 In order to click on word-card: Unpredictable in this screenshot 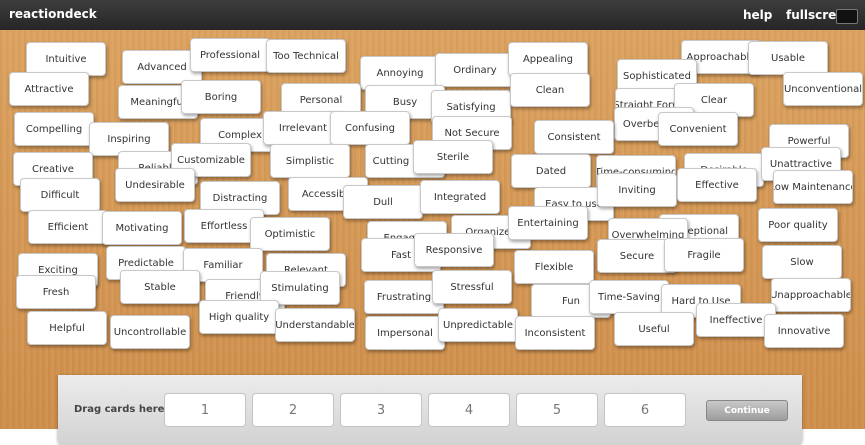, I will do `click(478, 325)`.